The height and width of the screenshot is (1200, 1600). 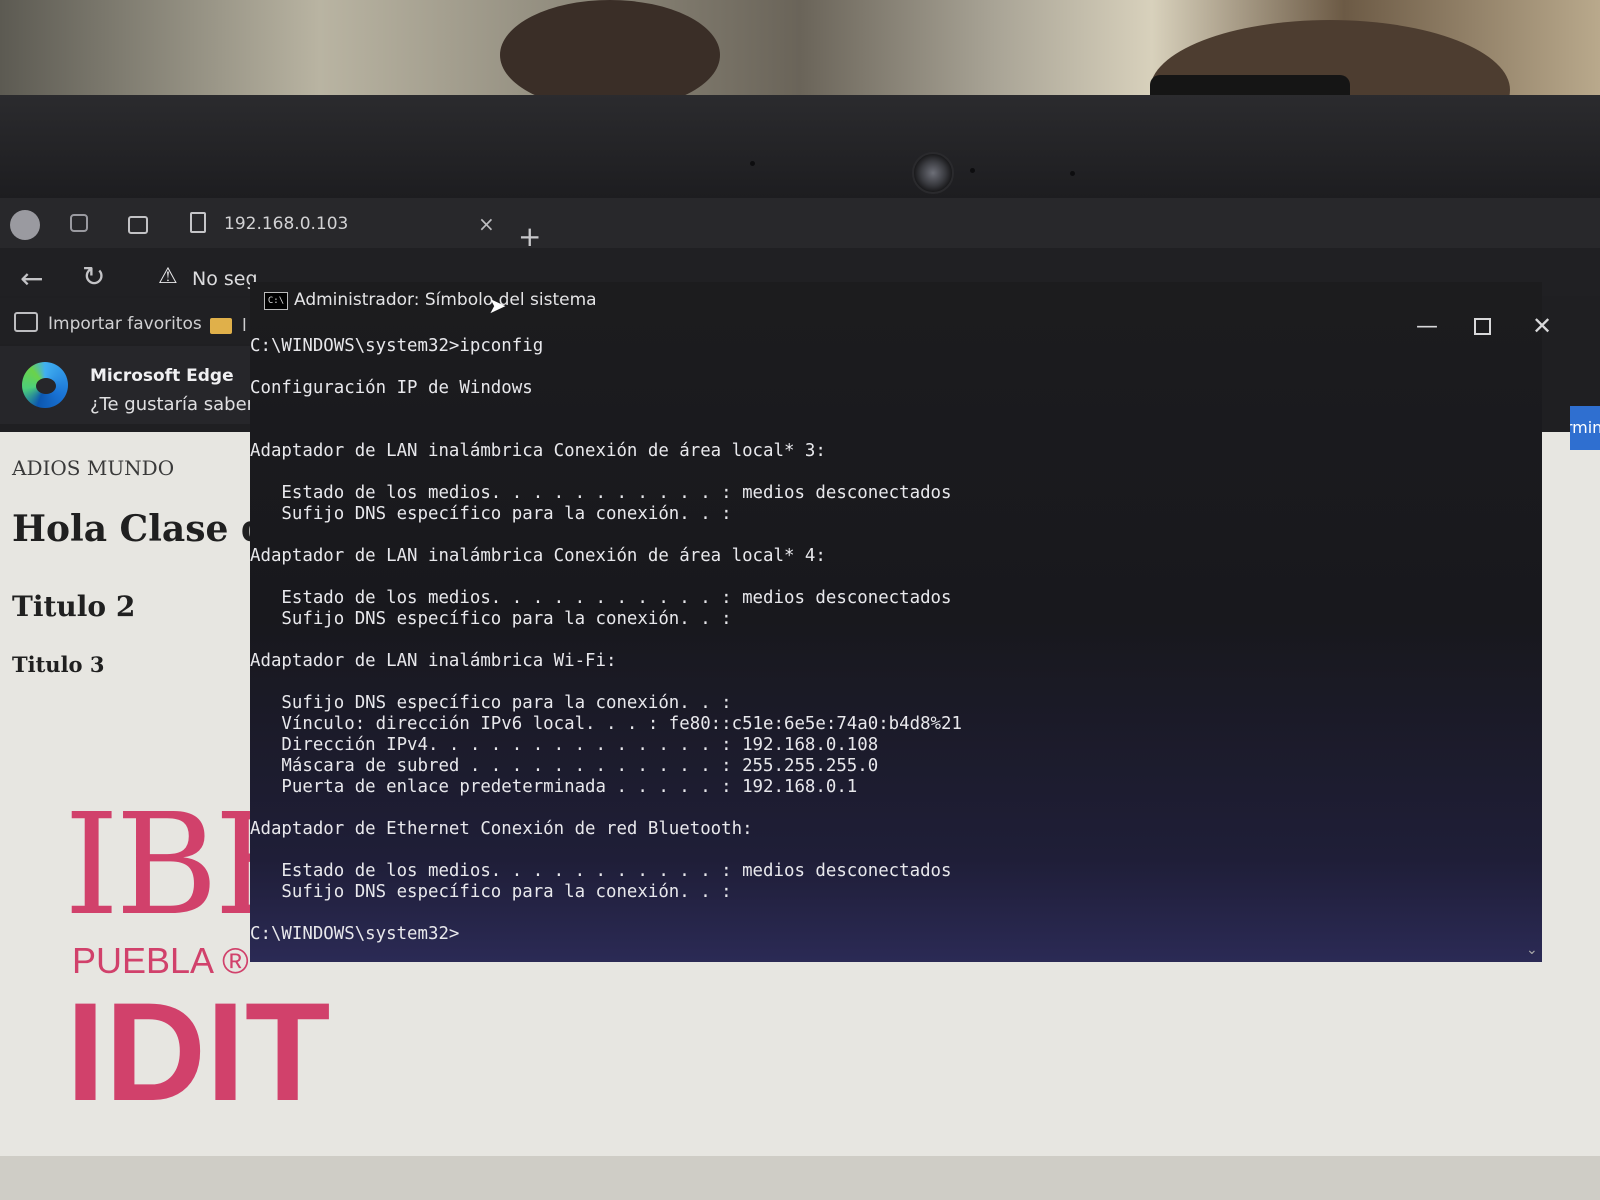 What do you see at coordinates (93, 468) in the screenshot?
I see `page-text-adios: ADIOS MUNDO` at bounding box center [93, 468].